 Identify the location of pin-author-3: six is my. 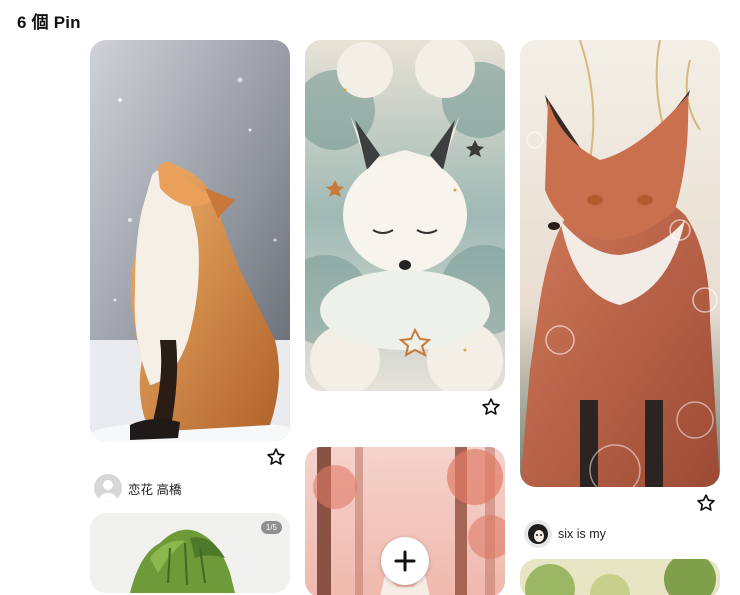
(622, 534).